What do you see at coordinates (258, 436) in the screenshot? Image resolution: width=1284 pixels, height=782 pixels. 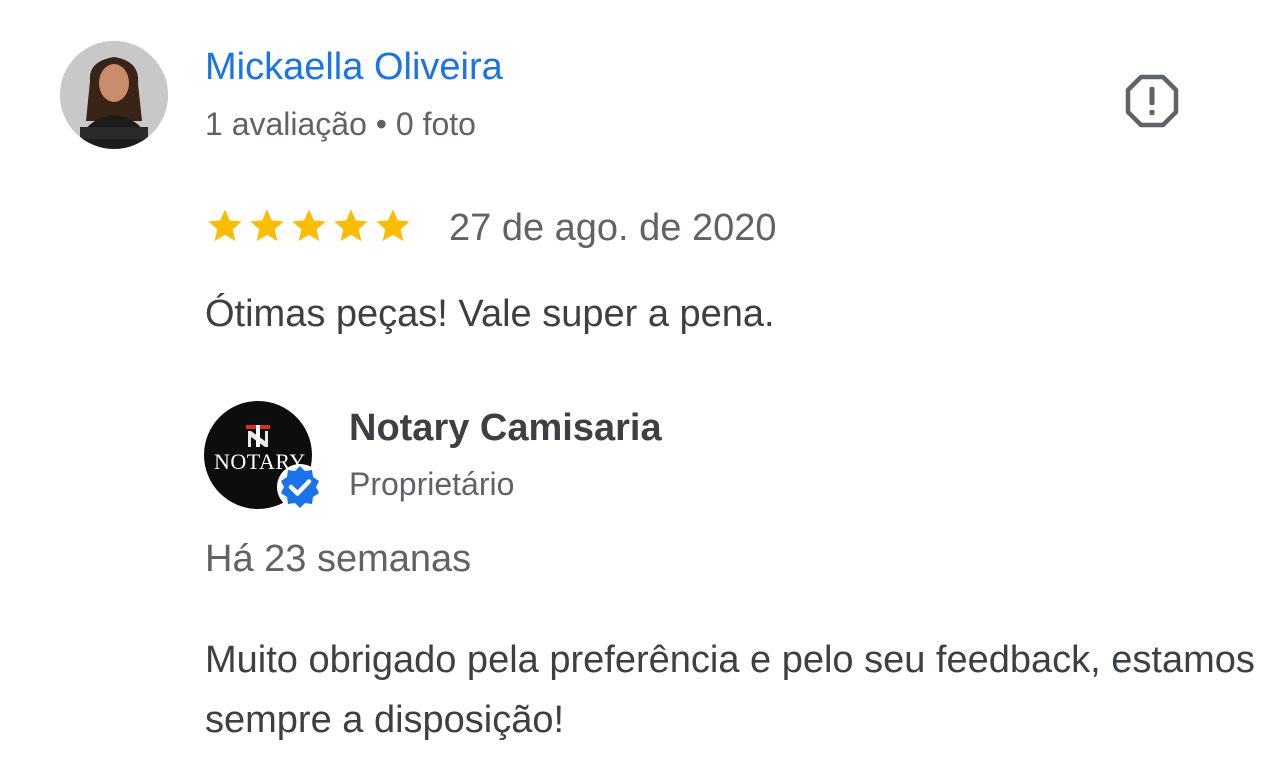 I see `notary-logo-icon` at bounding box center [258, 436].